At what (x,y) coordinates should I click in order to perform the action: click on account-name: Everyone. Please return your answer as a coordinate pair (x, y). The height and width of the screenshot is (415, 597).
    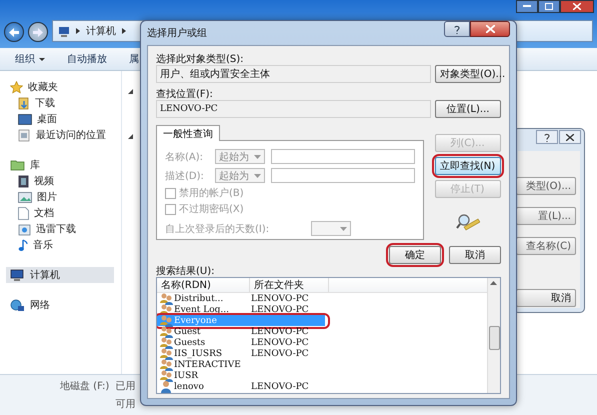
    Looking at the image, I should click on (195, 321).